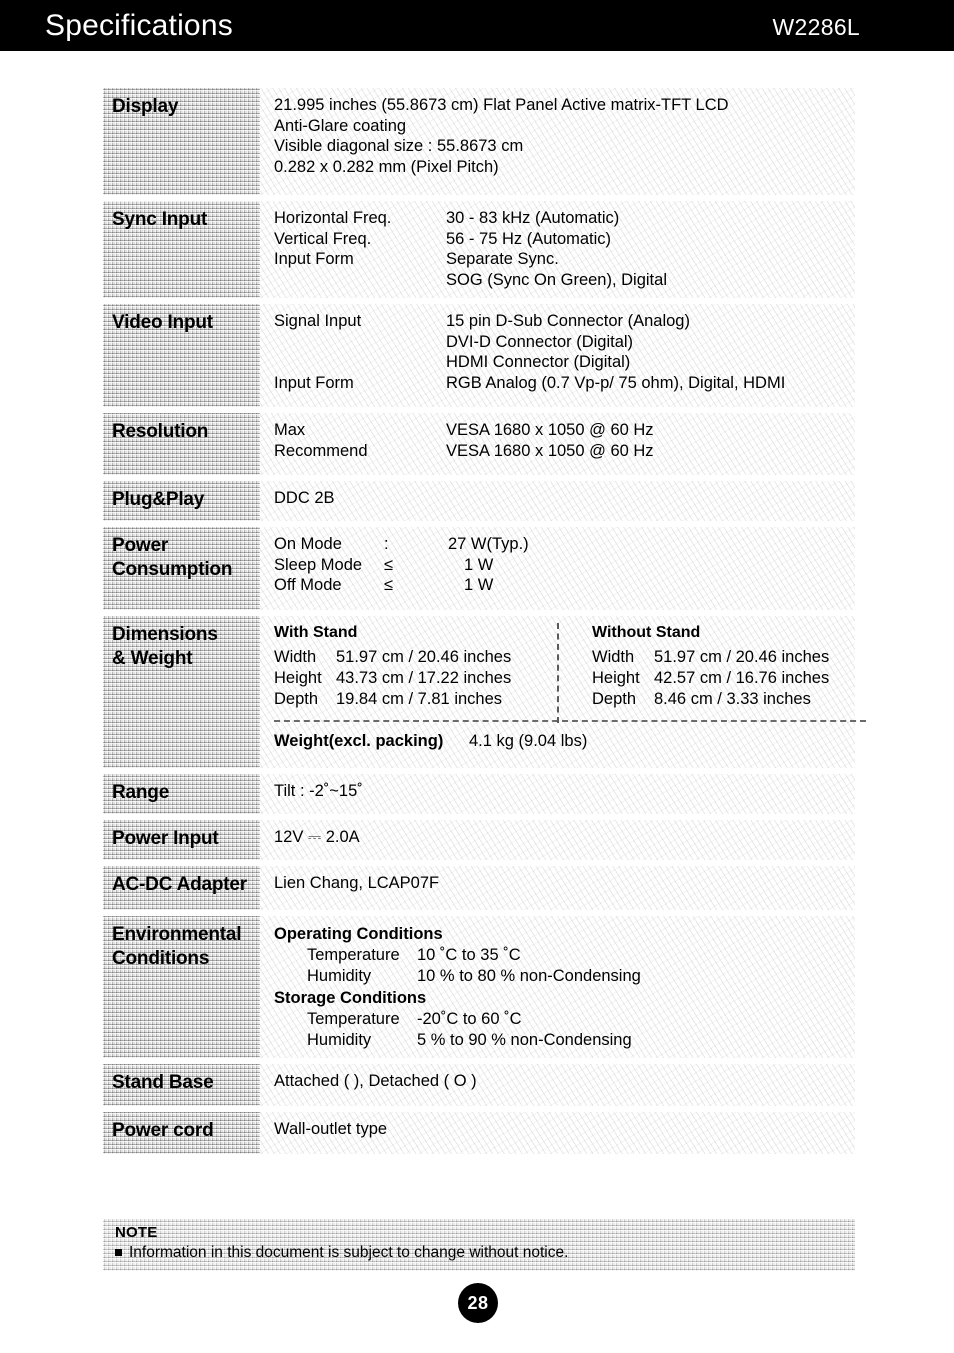 This screenshot has width=954, height=1353. I want to click on power-mode-name: On Mode, so click(308, 544).